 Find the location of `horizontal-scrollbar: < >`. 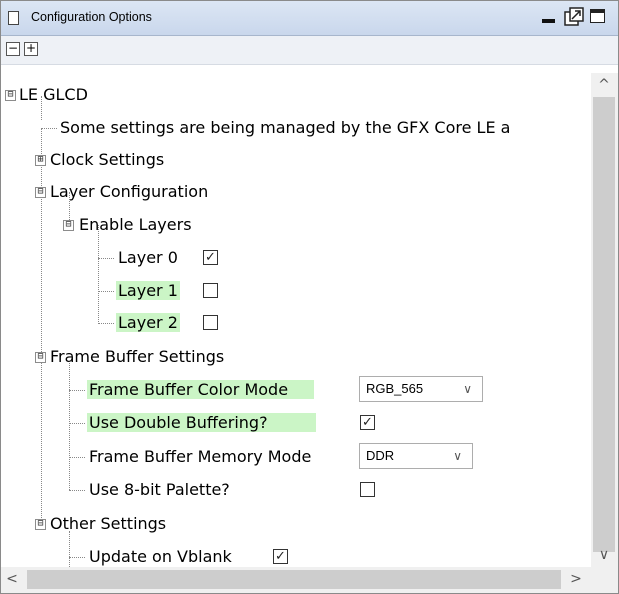

horizontal-scrollbar: < > is located at coordinates (296, 580).